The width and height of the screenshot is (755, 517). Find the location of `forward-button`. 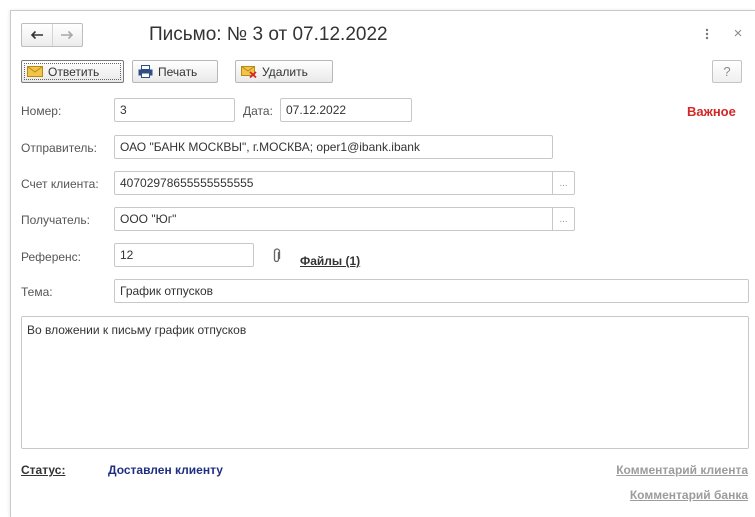

forward-button is located at coordinates (67, 35).